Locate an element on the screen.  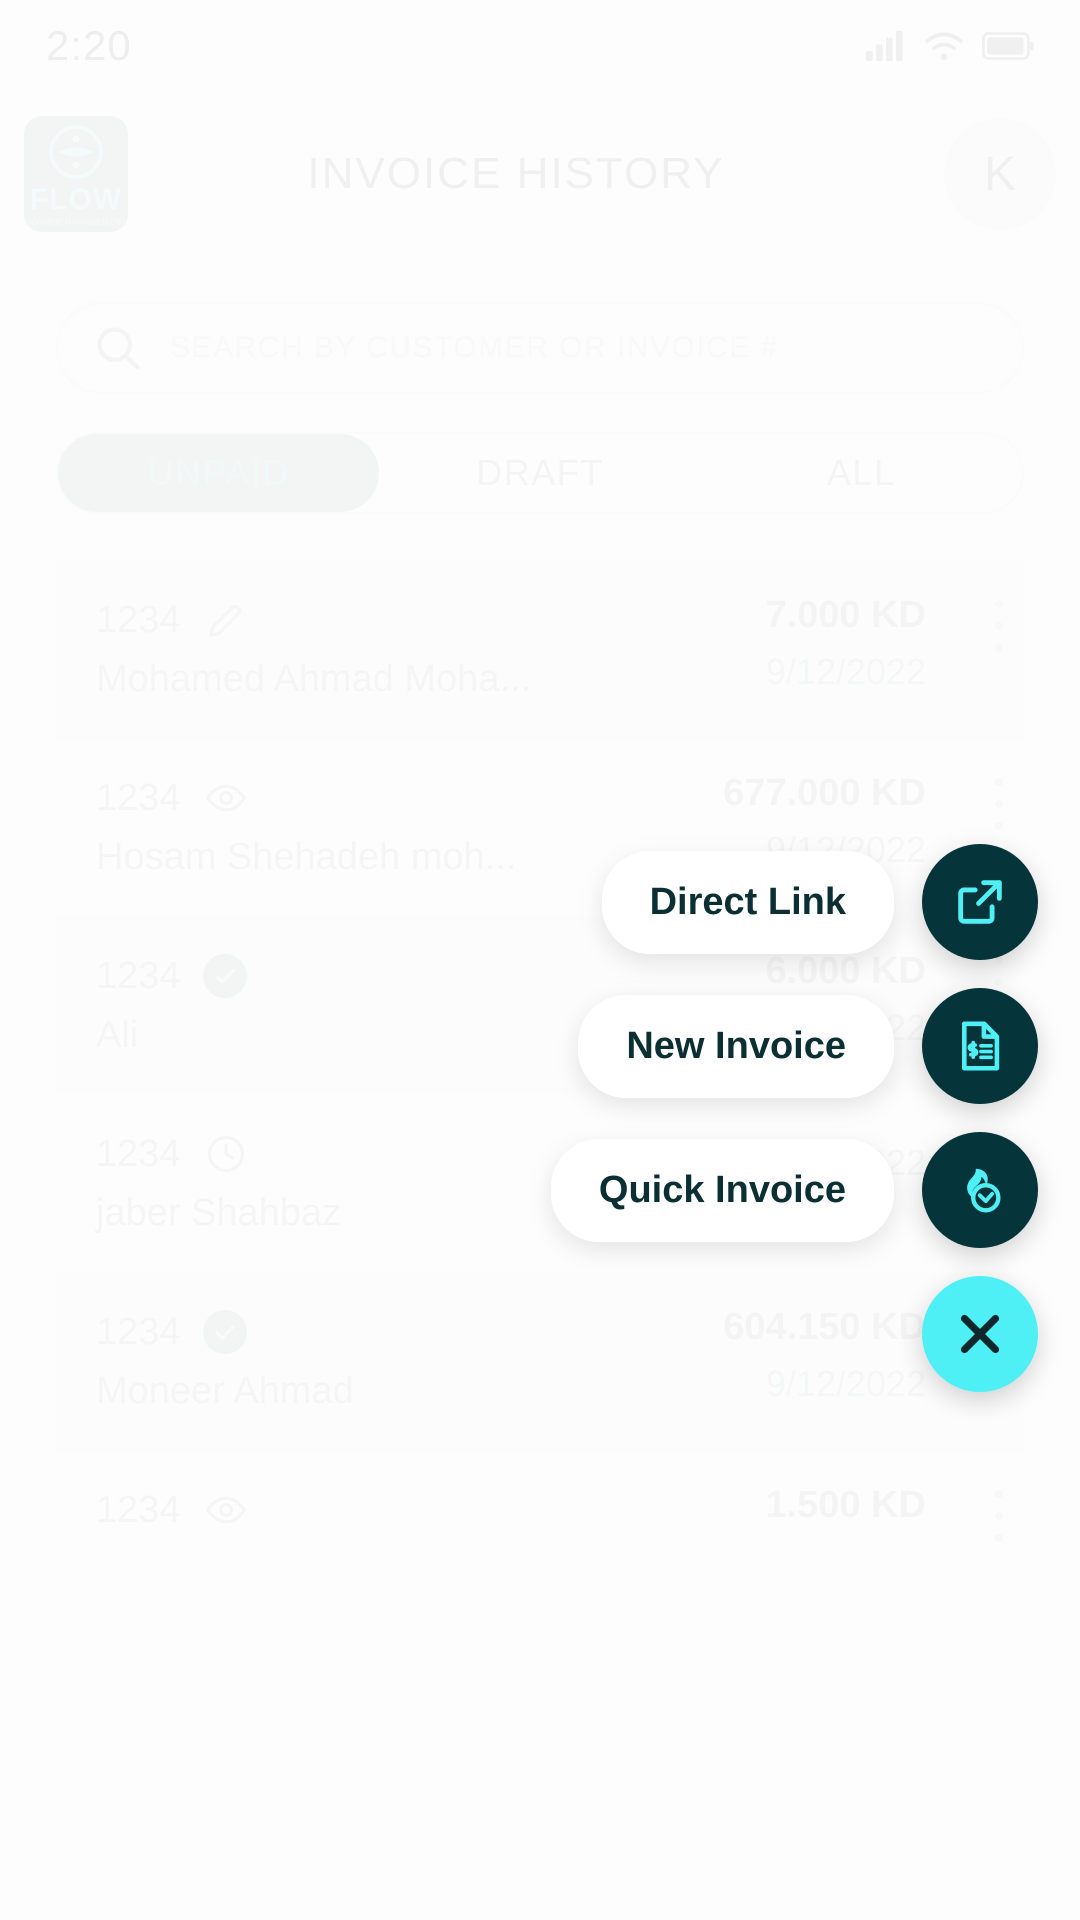
direct-link-button is located at coordinates (980, 902).